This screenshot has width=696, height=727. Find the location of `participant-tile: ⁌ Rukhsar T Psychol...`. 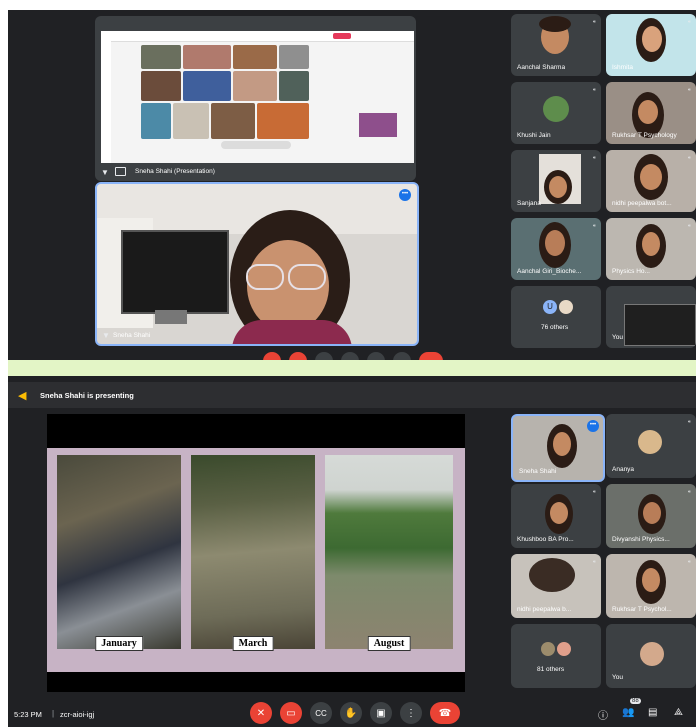

participant-tile: ⁌ Rukhsar T Psychol... is located at coordinates (651, 586).